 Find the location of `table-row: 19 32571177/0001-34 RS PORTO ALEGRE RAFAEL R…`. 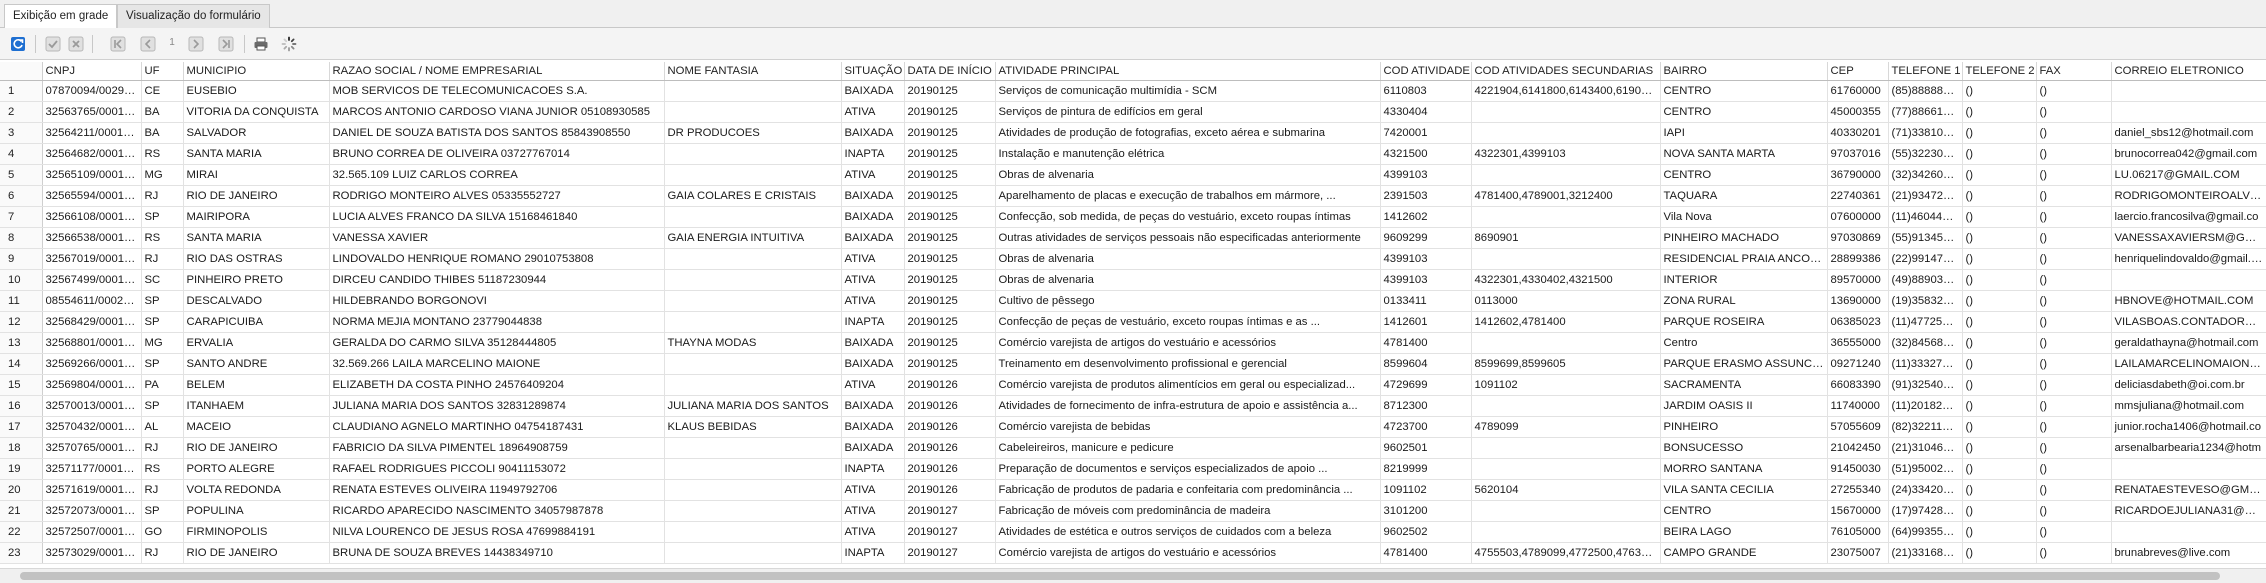

table-row: 19 32571177/0001-34 RS PORTO ALEGRE RAFAEL R… is located at coordinates (1133, 469).